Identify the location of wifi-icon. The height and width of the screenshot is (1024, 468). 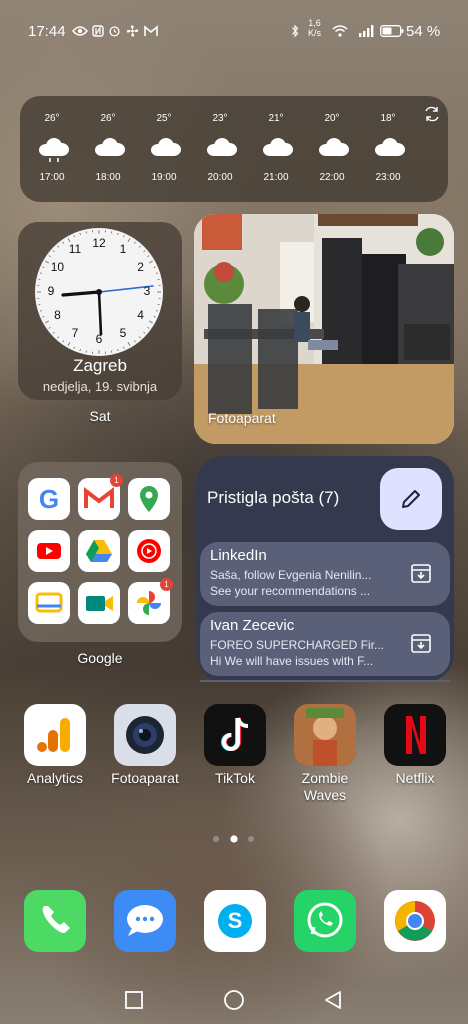
(340, 31).